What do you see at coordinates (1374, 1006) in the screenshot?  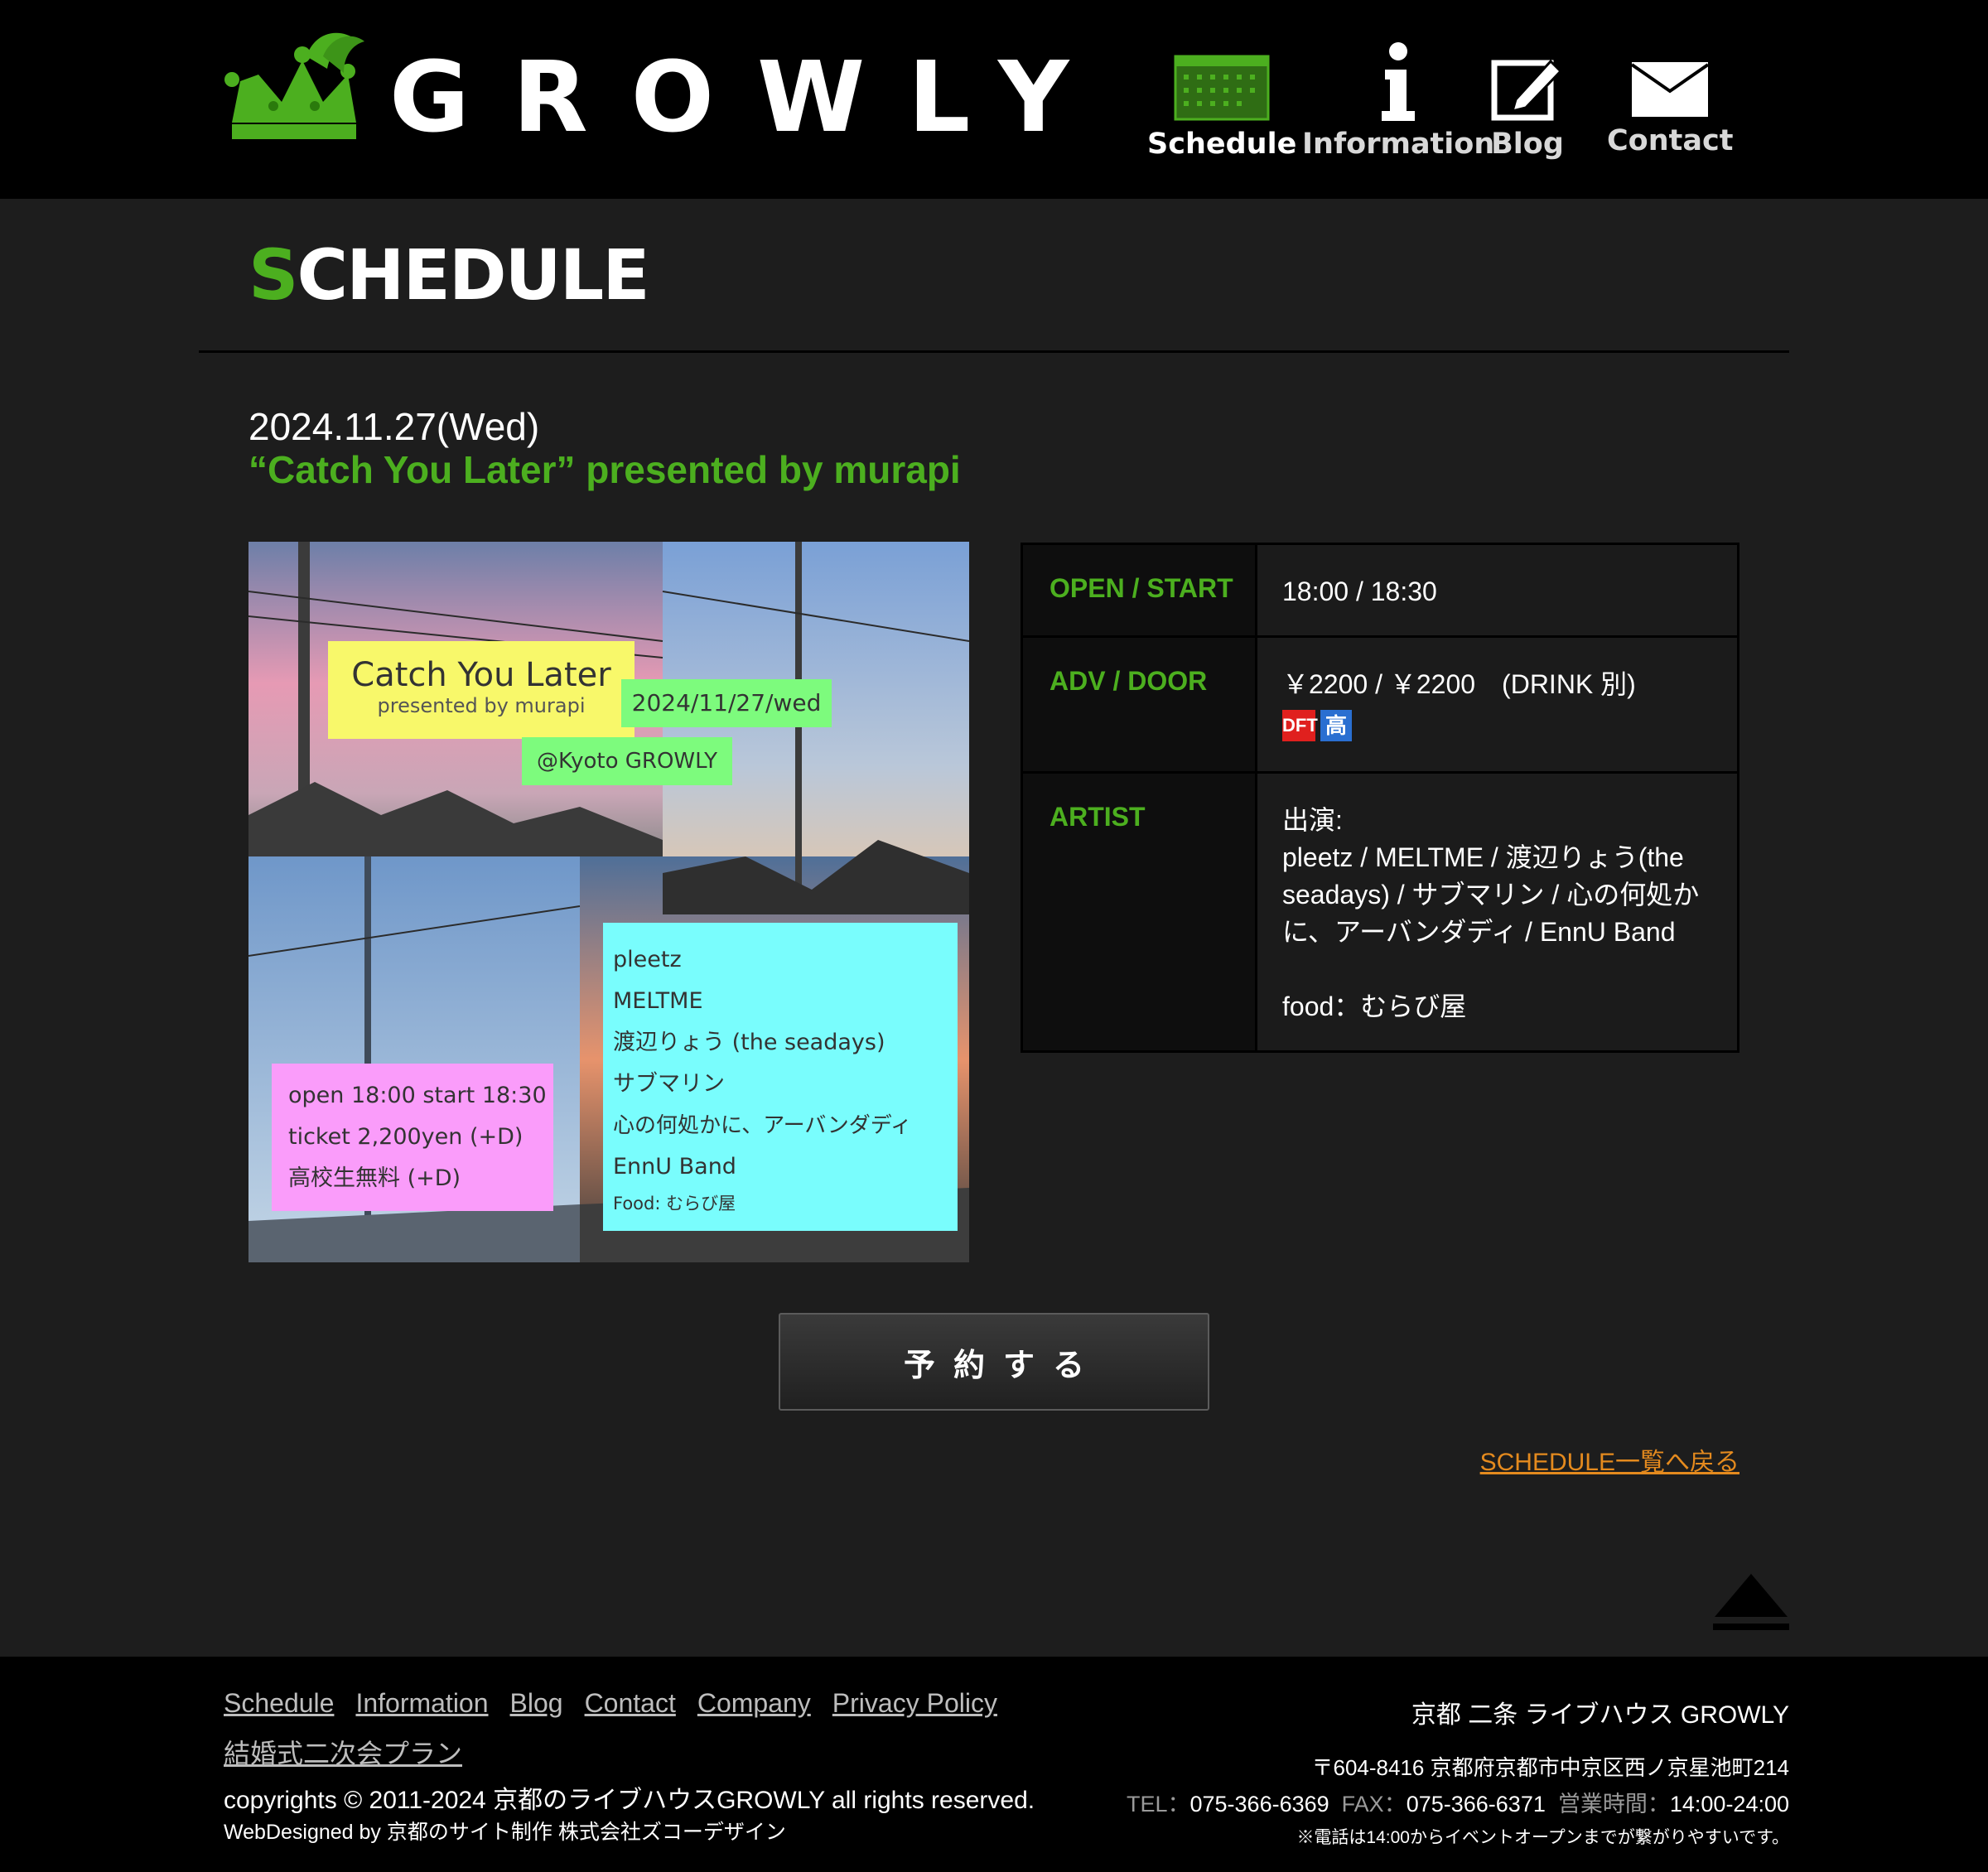 I see `artist-line: food：むらび屋` at bounding box center [1374, 1006].